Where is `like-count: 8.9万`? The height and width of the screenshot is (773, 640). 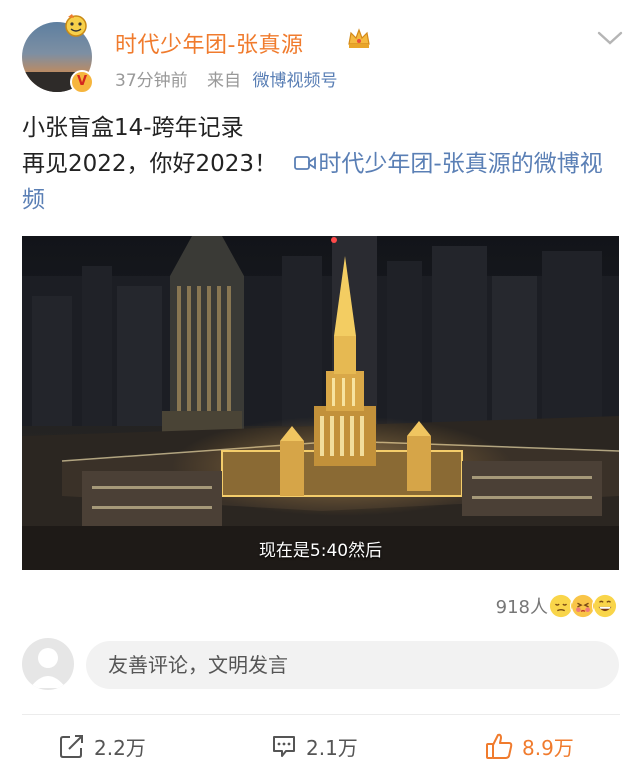
like-count: 8.9万 is located at coordinates (548, 747).